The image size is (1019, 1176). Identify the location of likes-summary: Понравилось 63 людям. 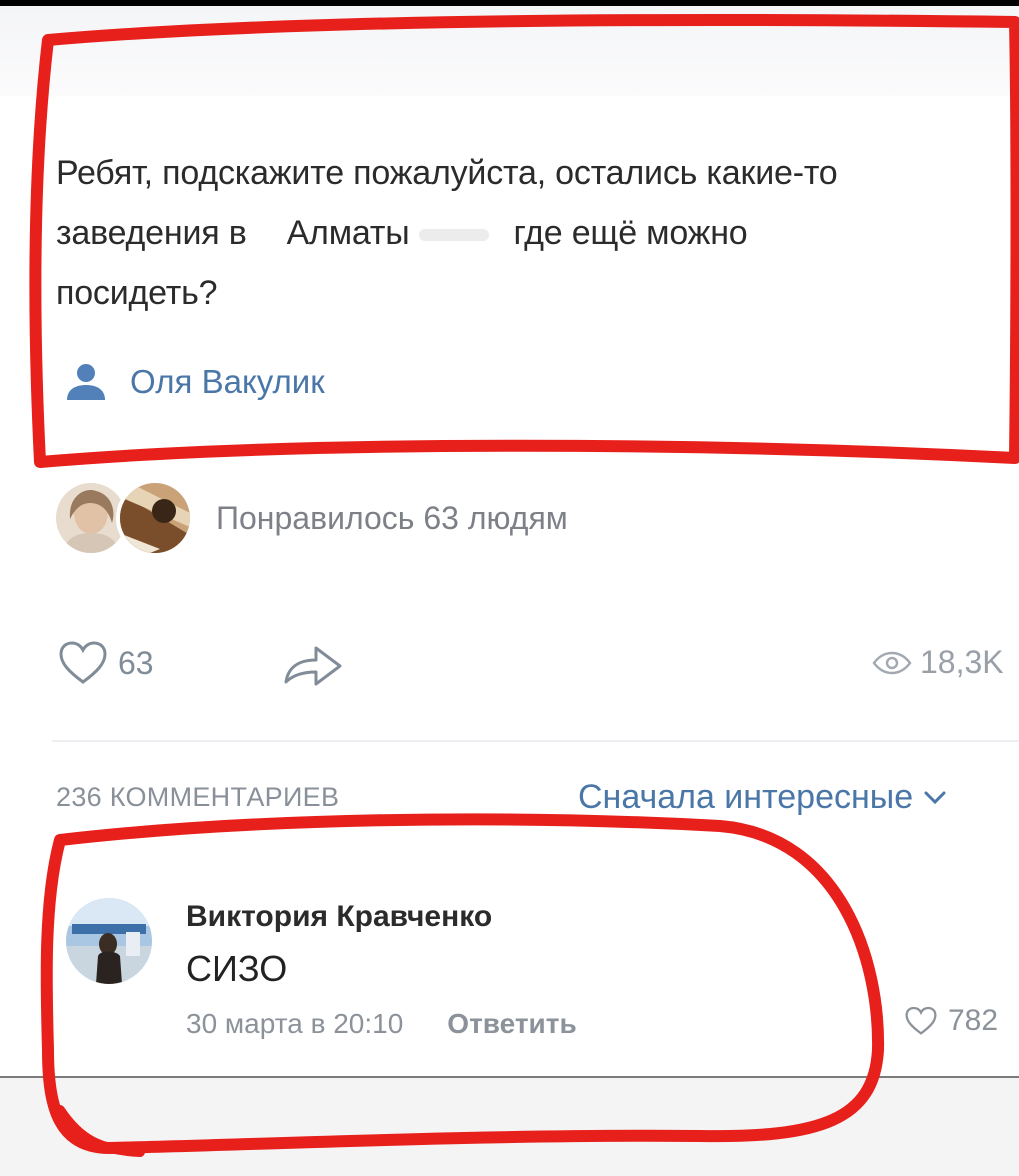
(310, 518).